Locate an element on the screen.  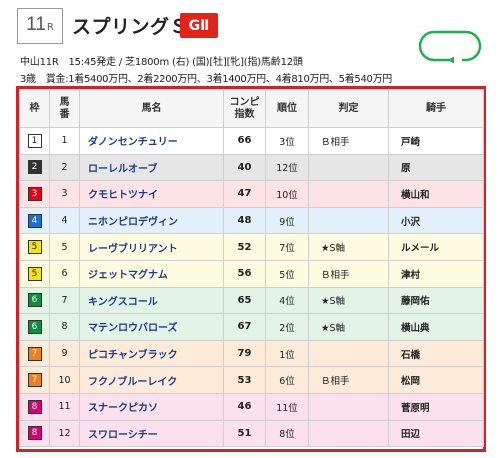
horse-name-cell: スワローシチー is located at coordinates (151, 433).